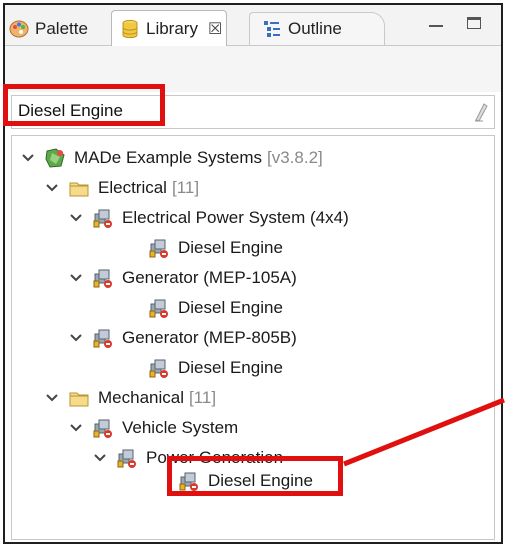 This screenshot has width=506, height=547. Describe the element at coordinates (235, 217) in the screenshot. I see `tree-item-label: Electrical Power System (4x4)` at that location.